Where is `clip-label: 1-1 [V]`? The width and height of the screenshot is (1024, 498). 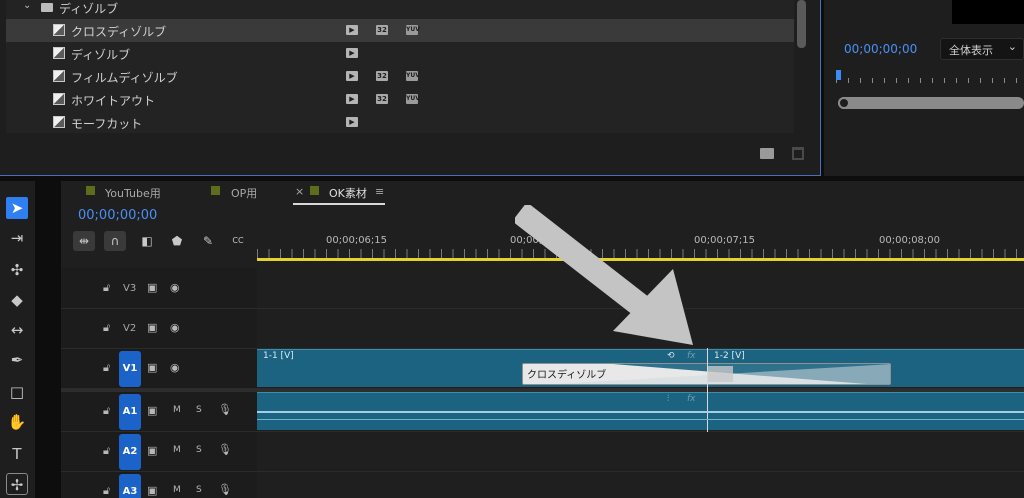 clip-label: 1-1 [V] is located at coordinates (278, 356).